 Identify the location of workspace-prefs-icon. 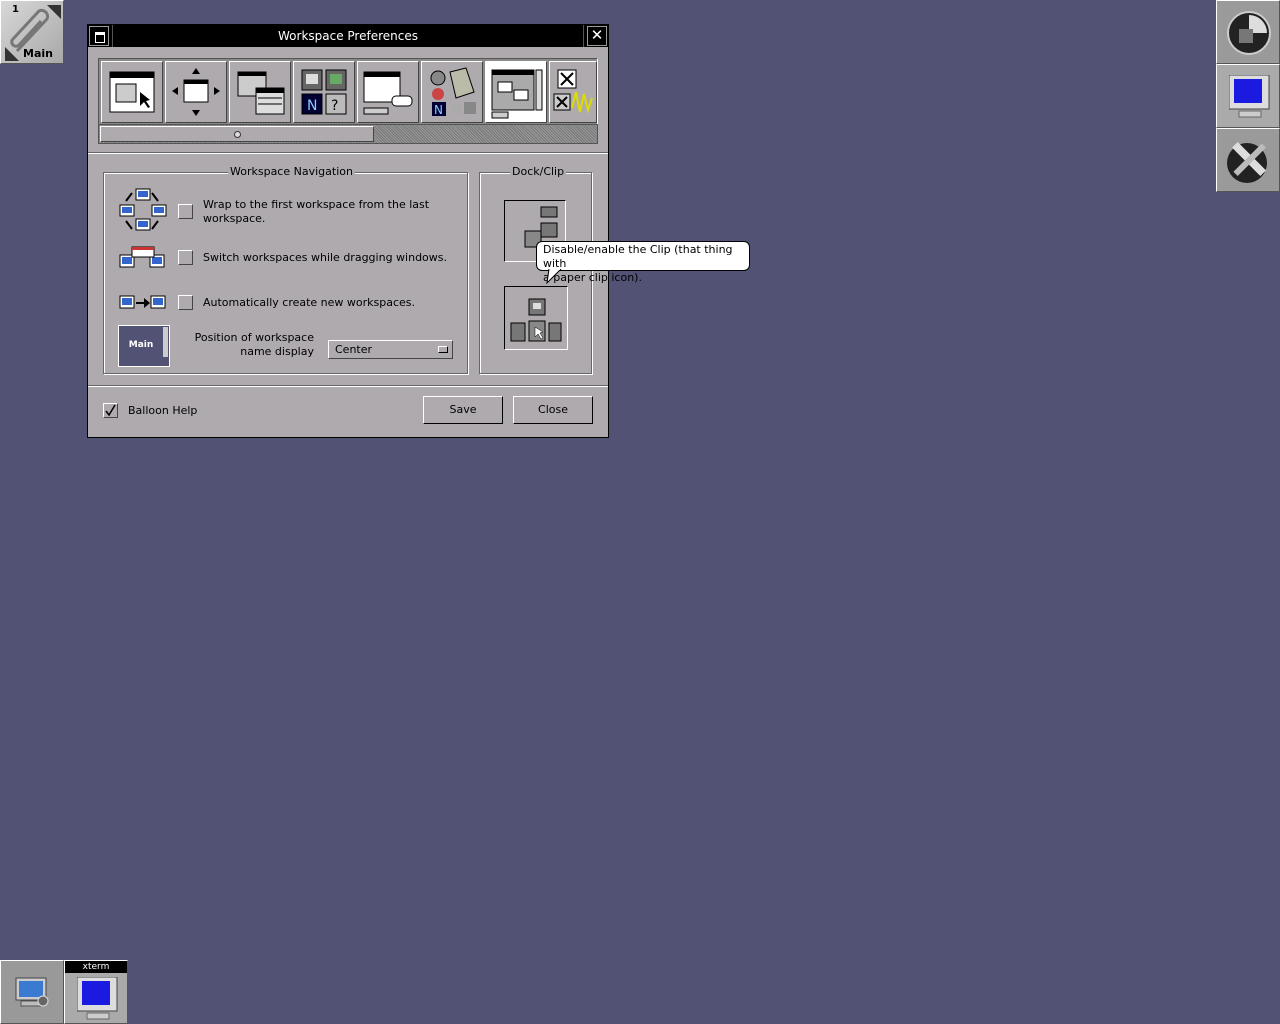
(517, 94).